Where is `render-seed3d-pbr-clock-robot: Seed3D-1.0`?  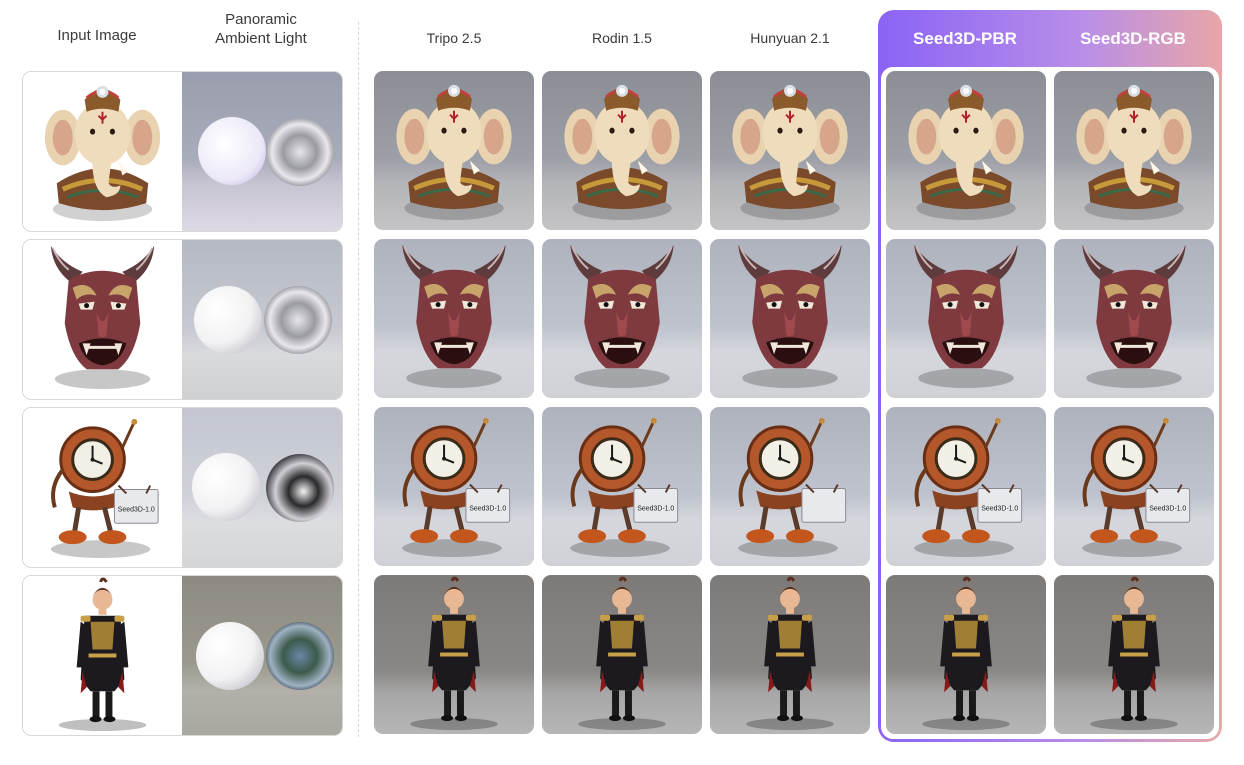
render-seed3d-pbr-clock-robot: Seed3D-1.0 is located at coordinates (966, 486).